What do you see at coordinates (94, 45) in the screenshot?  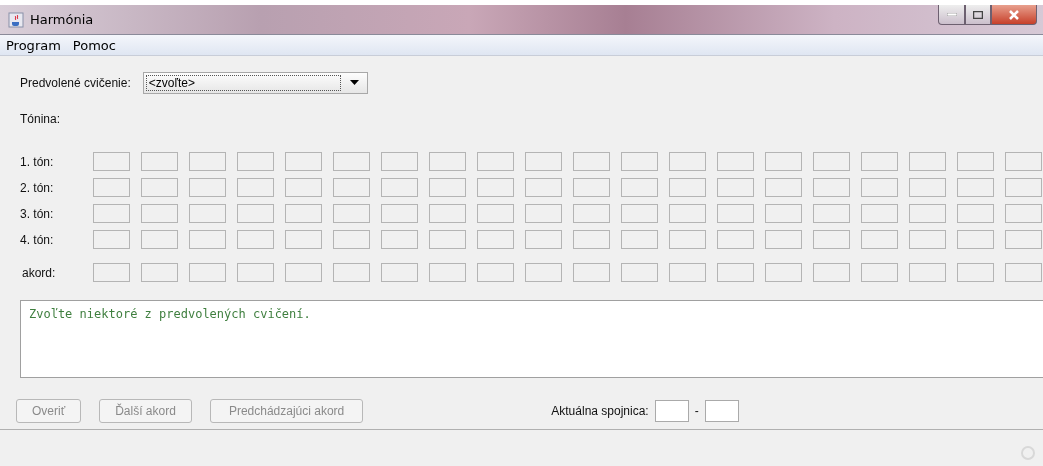 I see `menu-item: Pomoc` at bounding box center [94, 45].